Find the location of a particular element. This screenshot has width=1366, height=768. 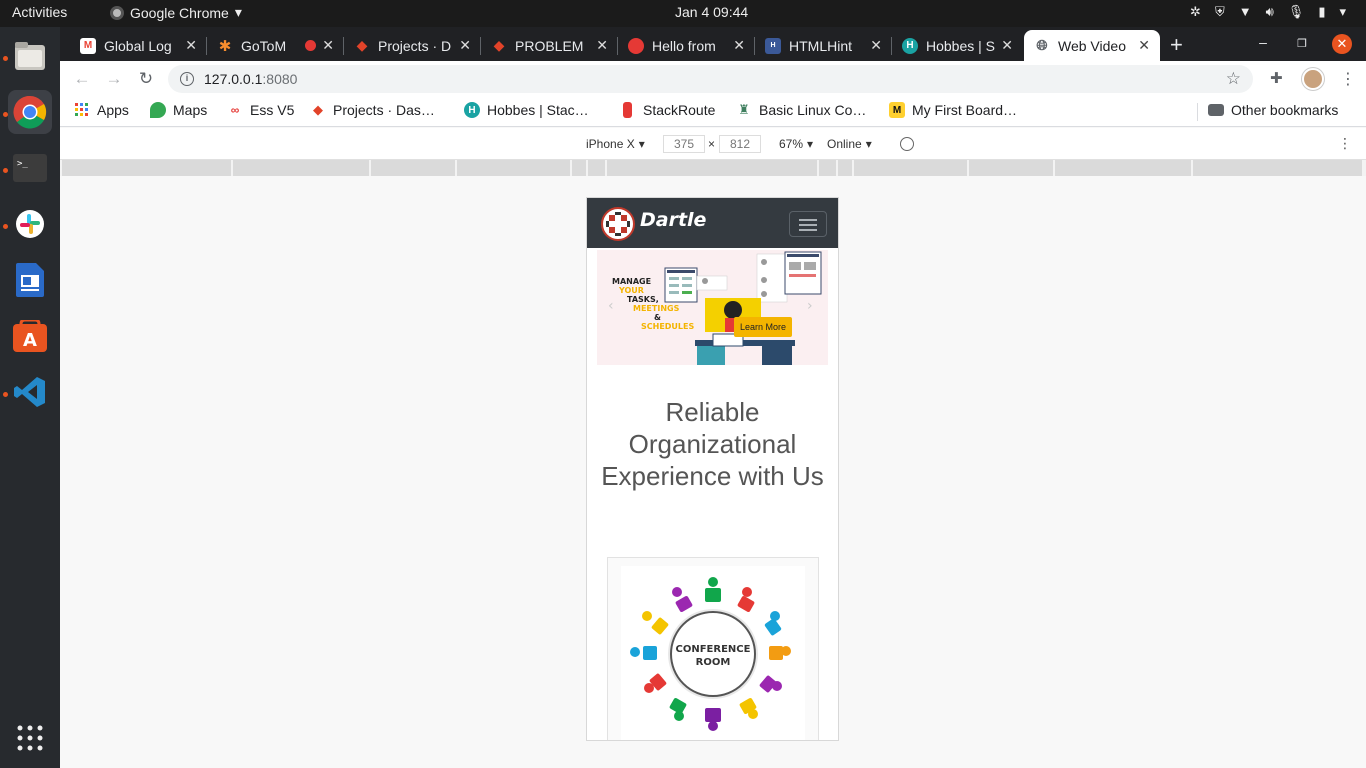

extensions-puzzle-icon: ✚ is located at coordinates (1276, 78).